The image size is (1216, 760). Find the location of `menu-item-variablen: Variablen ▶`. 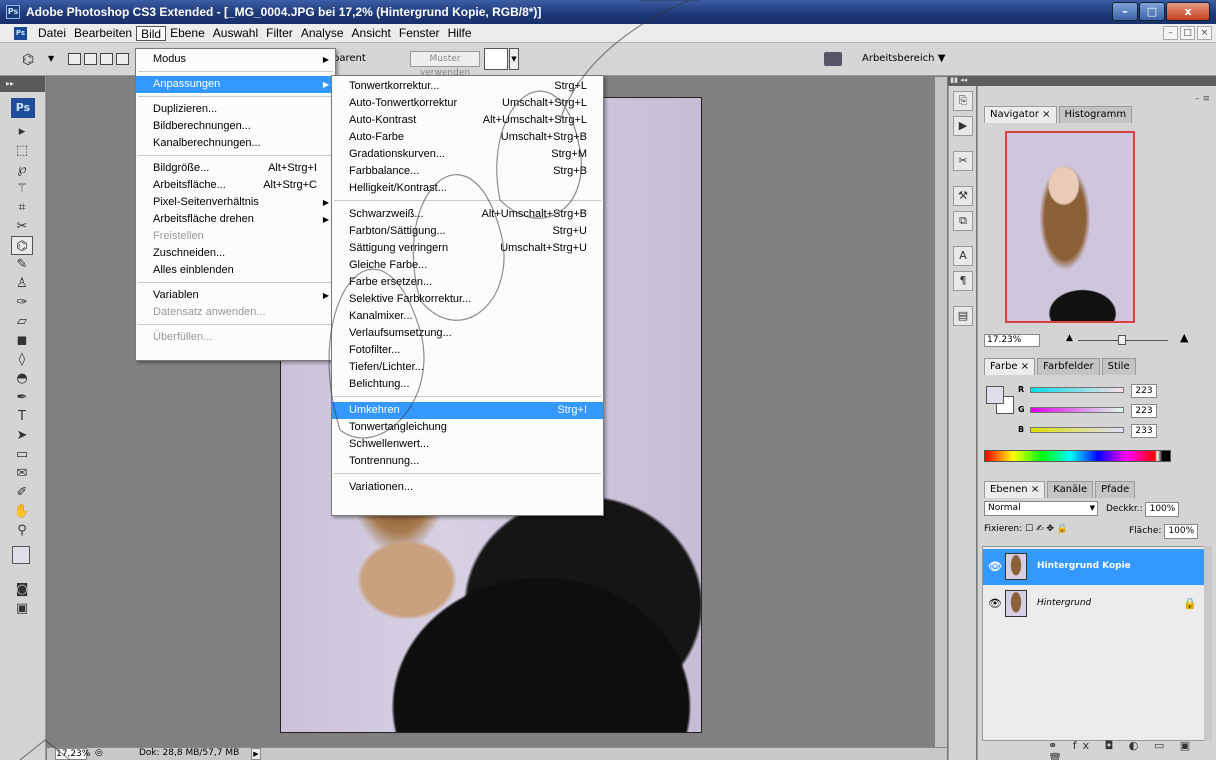

menu-item-variablen: Variablen ▶ is located at coordinates (235, 295).